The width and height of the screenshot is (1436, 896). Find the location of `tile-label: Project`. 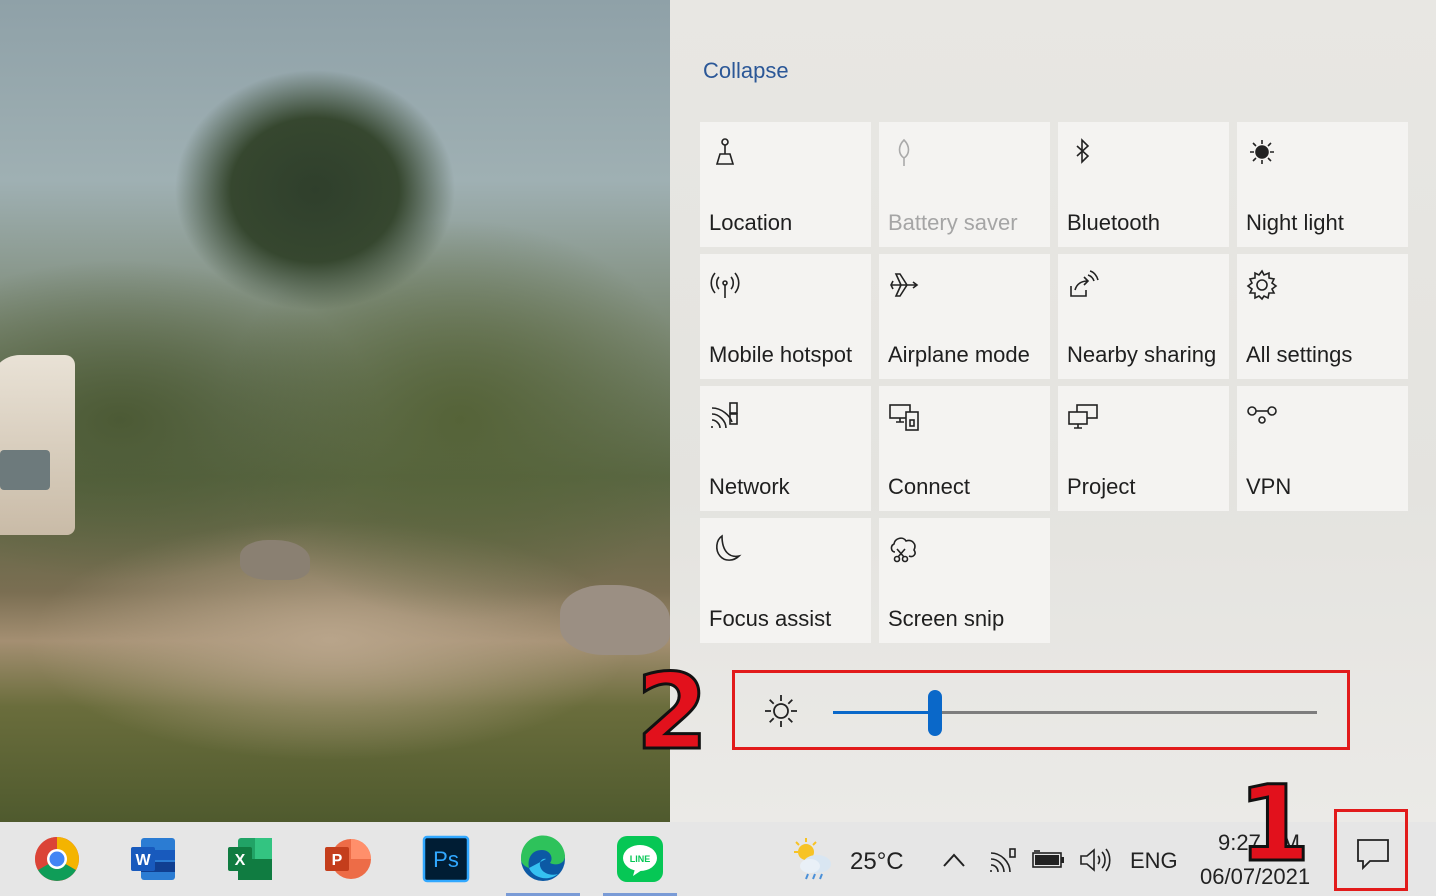

tile-label: Project is located at coordinates (1101, 486).